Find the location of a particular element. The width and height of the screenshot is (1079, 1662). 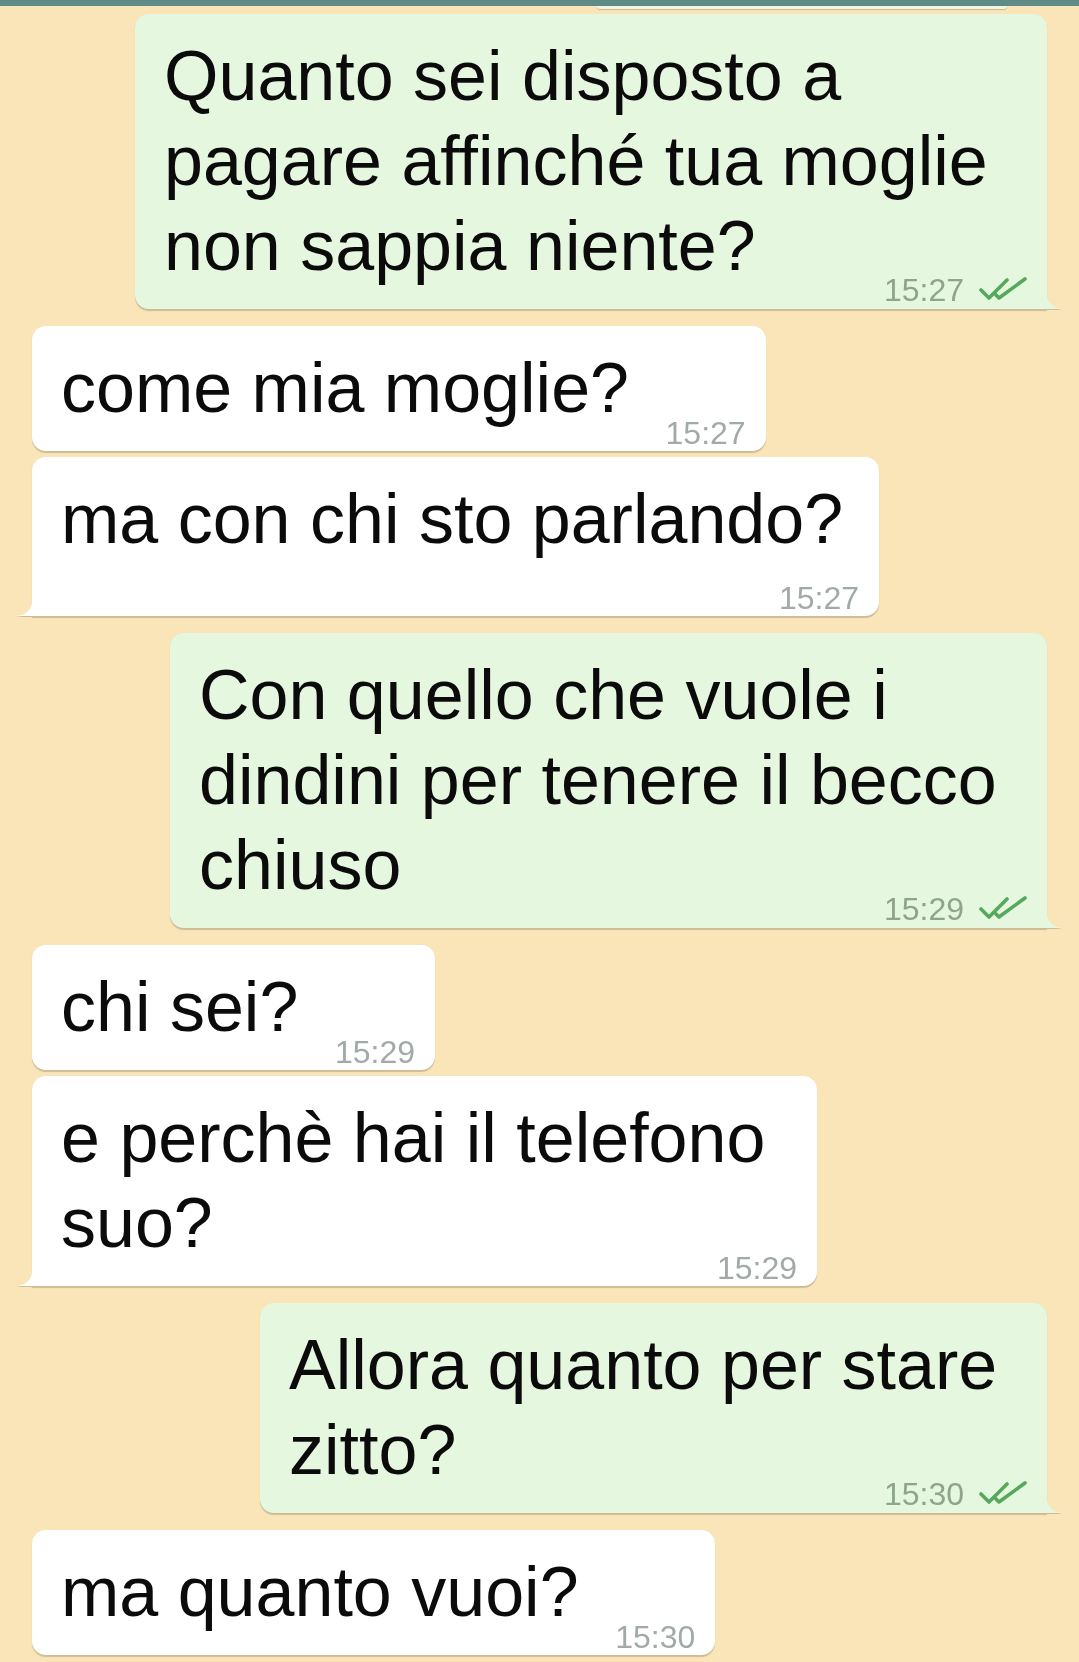

message-text: ma con chi sto parlando? is located at coordinates (452, 519).